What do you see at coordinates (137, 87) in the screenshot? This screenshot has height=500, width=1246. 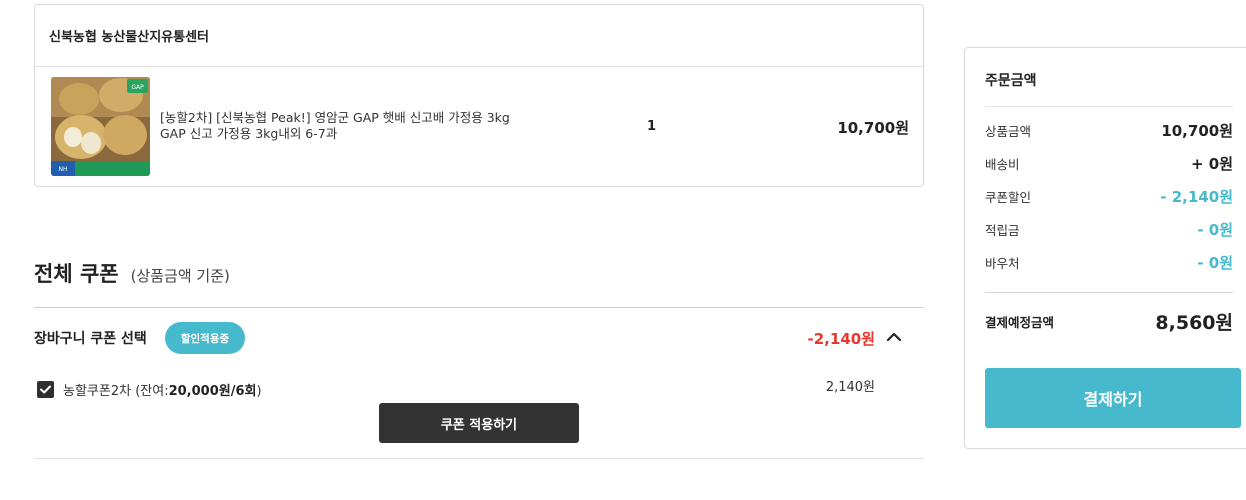 I see `svg-text: GAP` at bounding box center [137, 87].